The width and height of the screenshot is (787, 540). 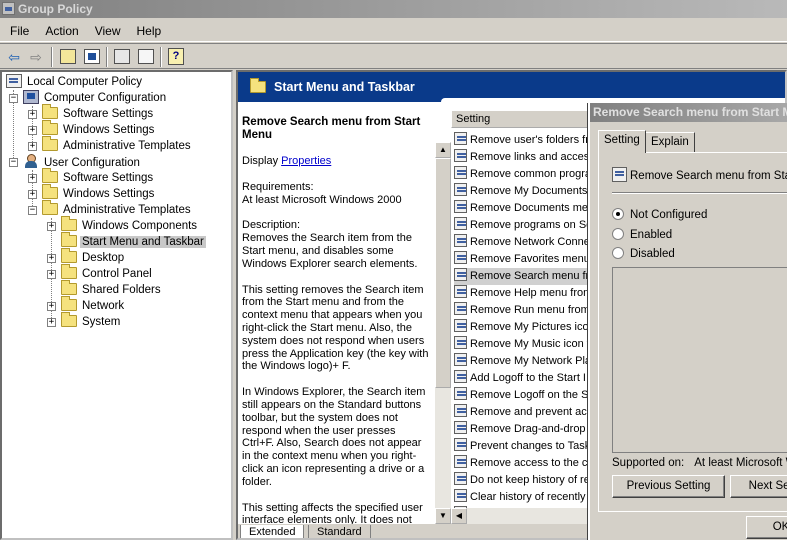 What do you see at coordinates (130, 225) in the screenshot?
I see `tree-windows-components: Windows Components` at bounding box center [130, 225].